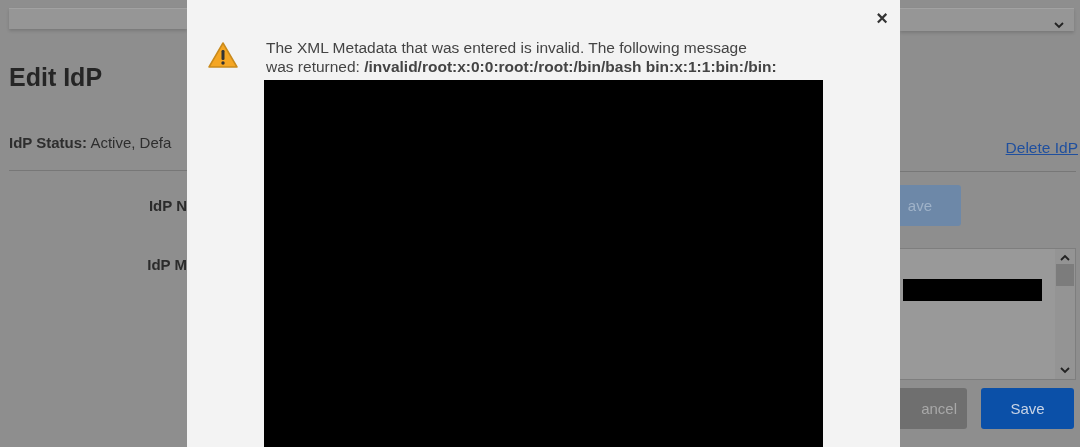 This screenshot has height=447, width=1080. I want to click on metadata-field, so click(988, 314).